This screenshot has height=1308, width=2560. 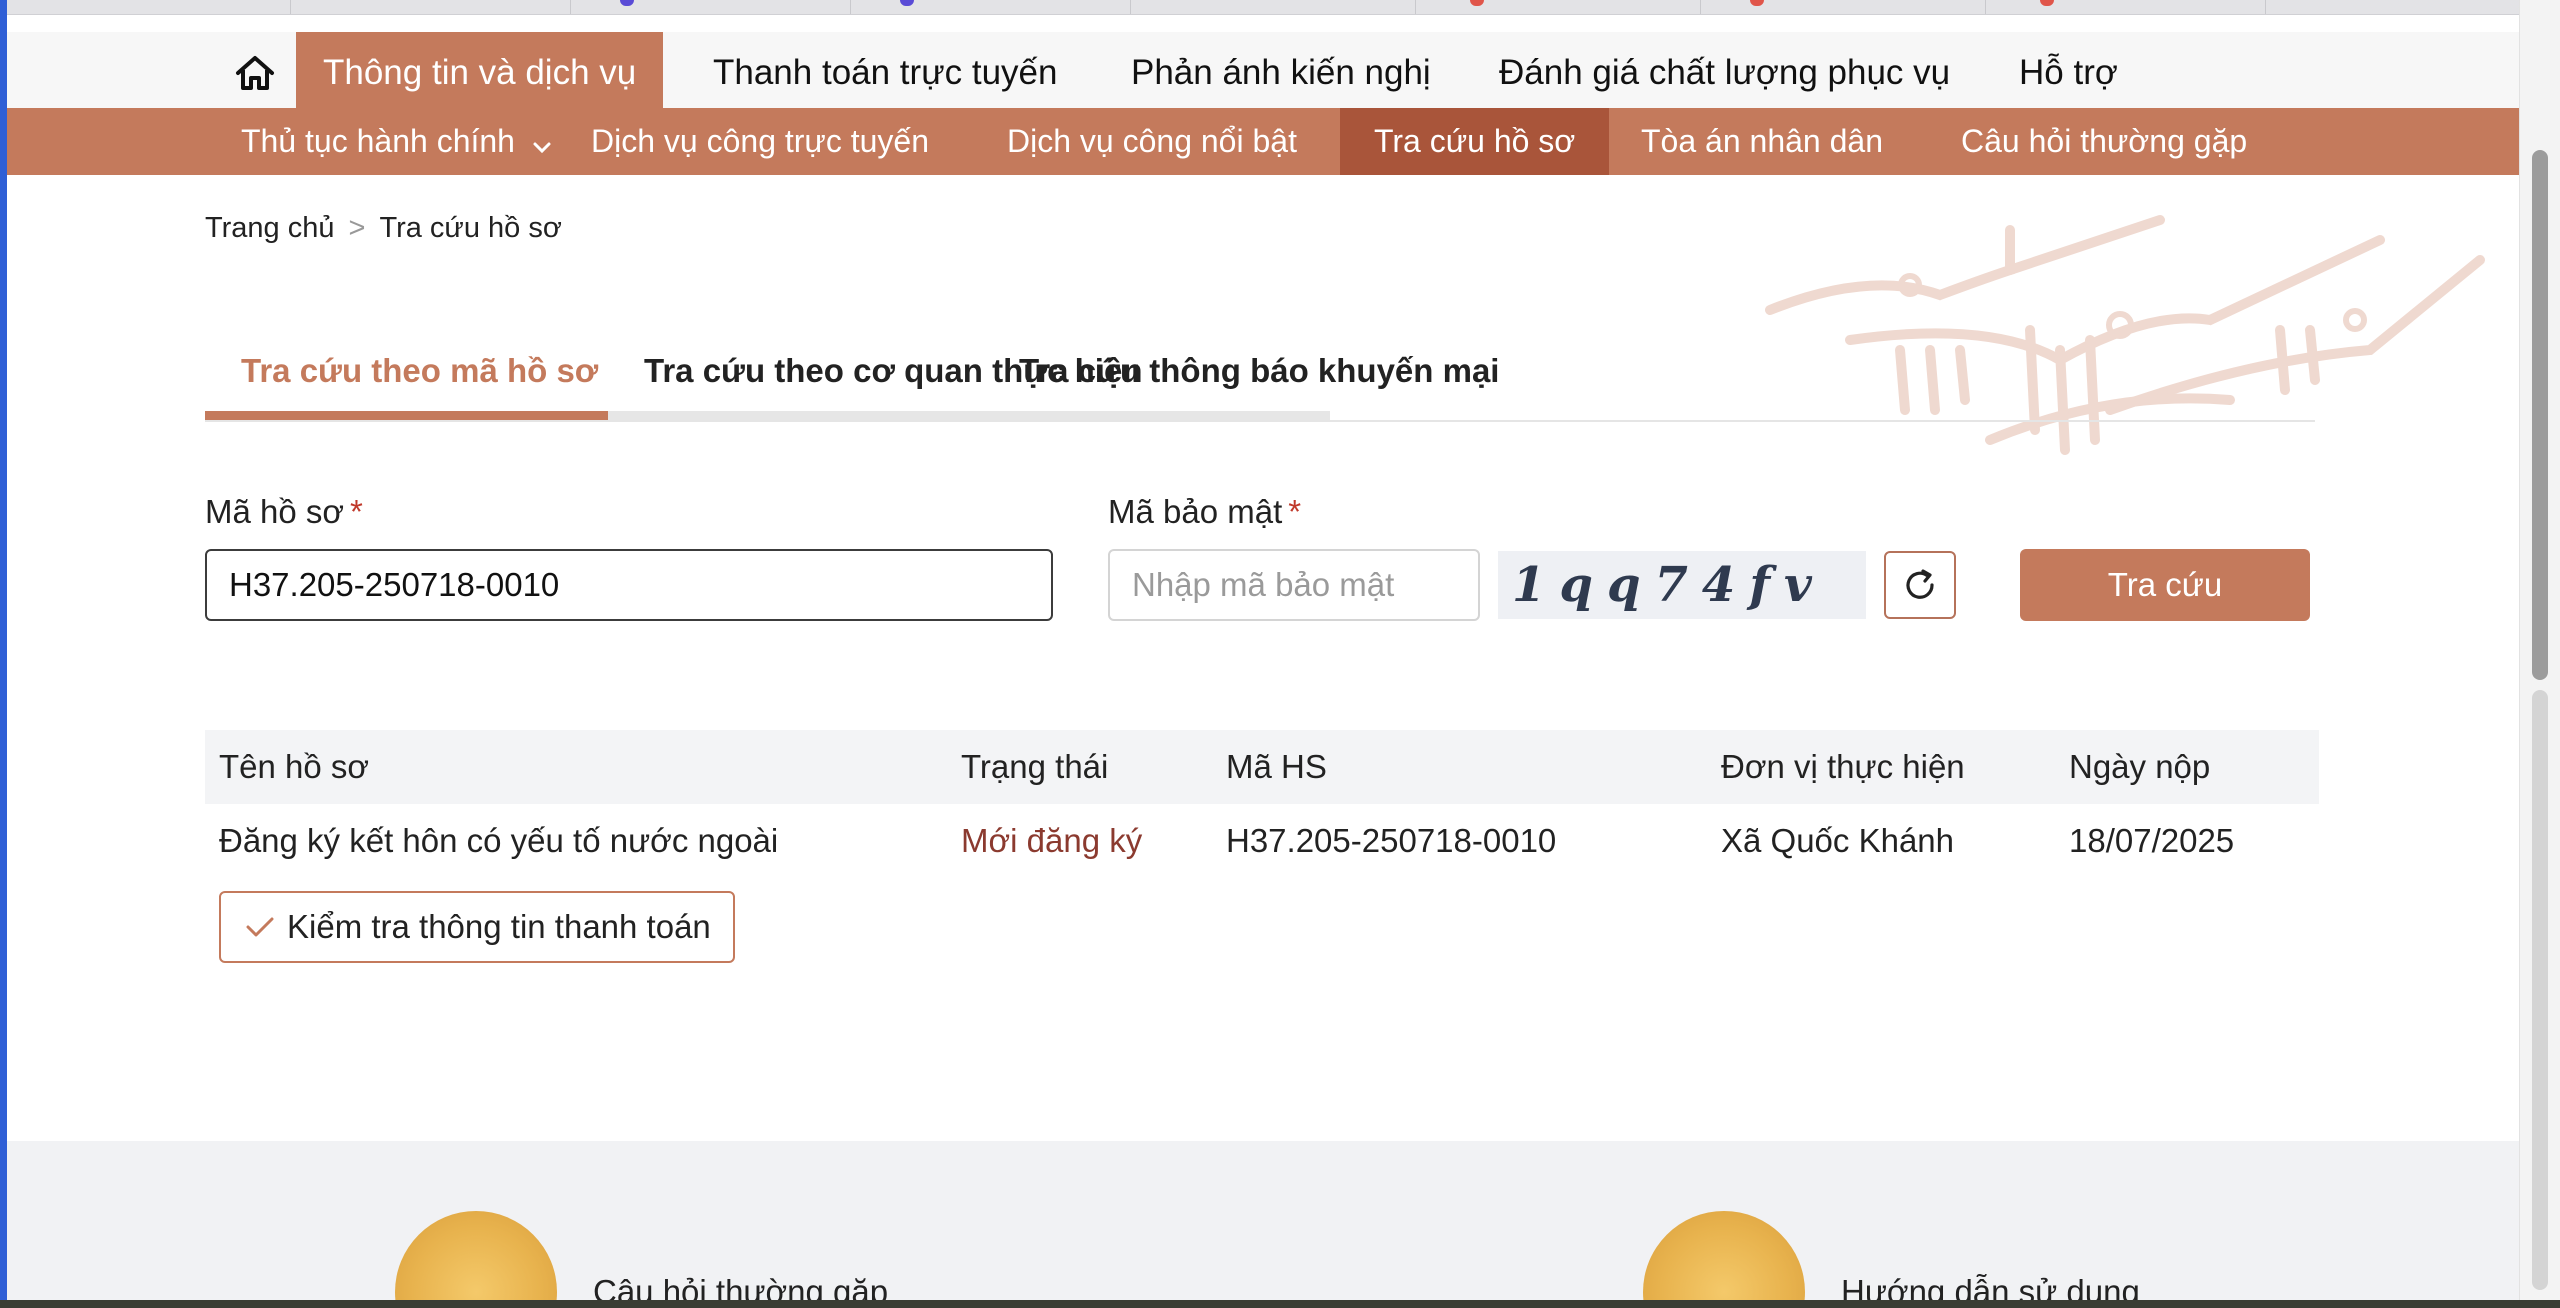 I want to click on main-nav-item-phan-anh: Phản ánh kiến nghị, so click(x=1281, y=70).